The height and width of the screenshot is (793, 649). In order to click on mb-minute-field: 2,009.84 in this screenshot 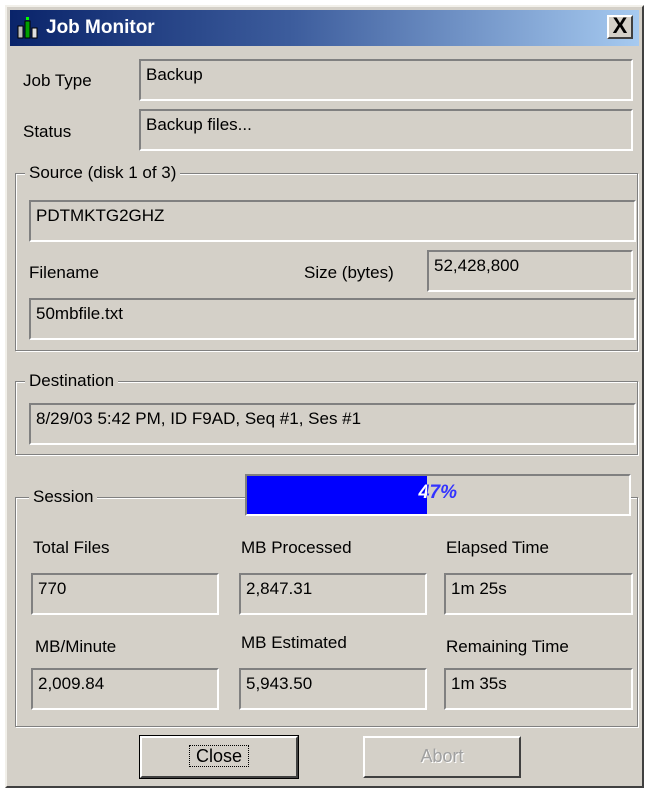, I will do `click(125, 689)`.